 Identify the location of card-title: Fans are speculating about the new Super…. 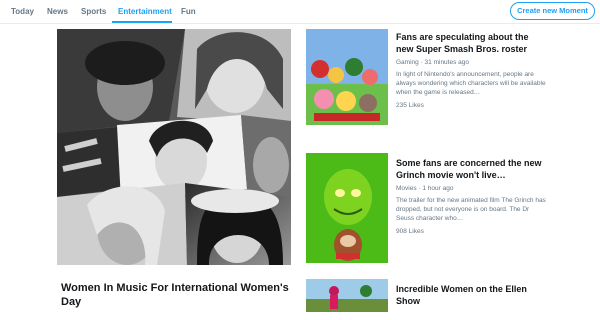
(471, 43).